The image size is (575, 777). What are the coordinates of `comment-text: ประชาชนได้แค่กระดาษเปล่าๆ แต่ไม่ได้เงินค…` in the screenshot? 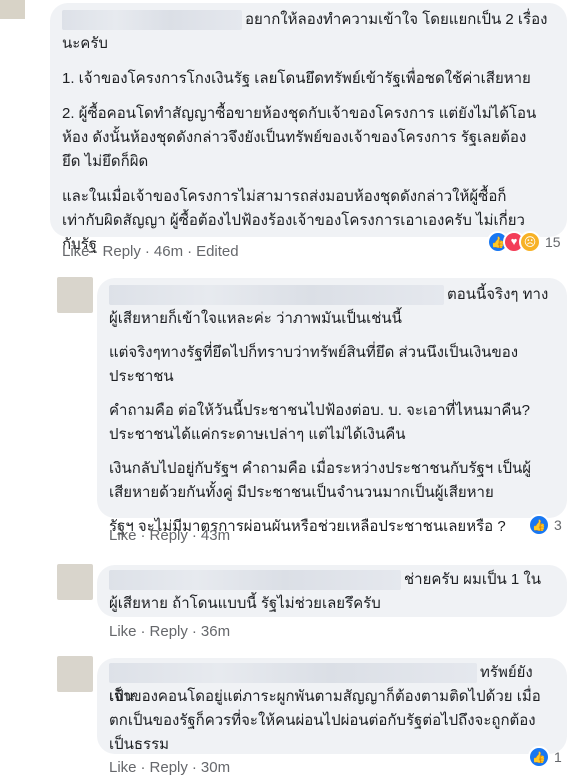 It's located at (257, 434).